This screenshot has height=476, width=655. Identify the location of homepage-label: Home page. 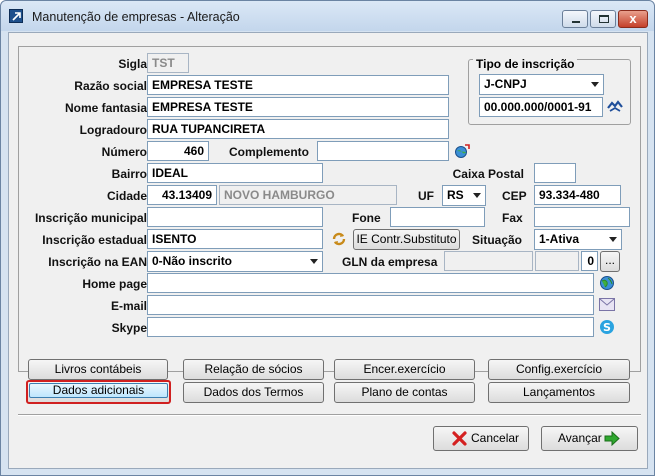
(114, 284).